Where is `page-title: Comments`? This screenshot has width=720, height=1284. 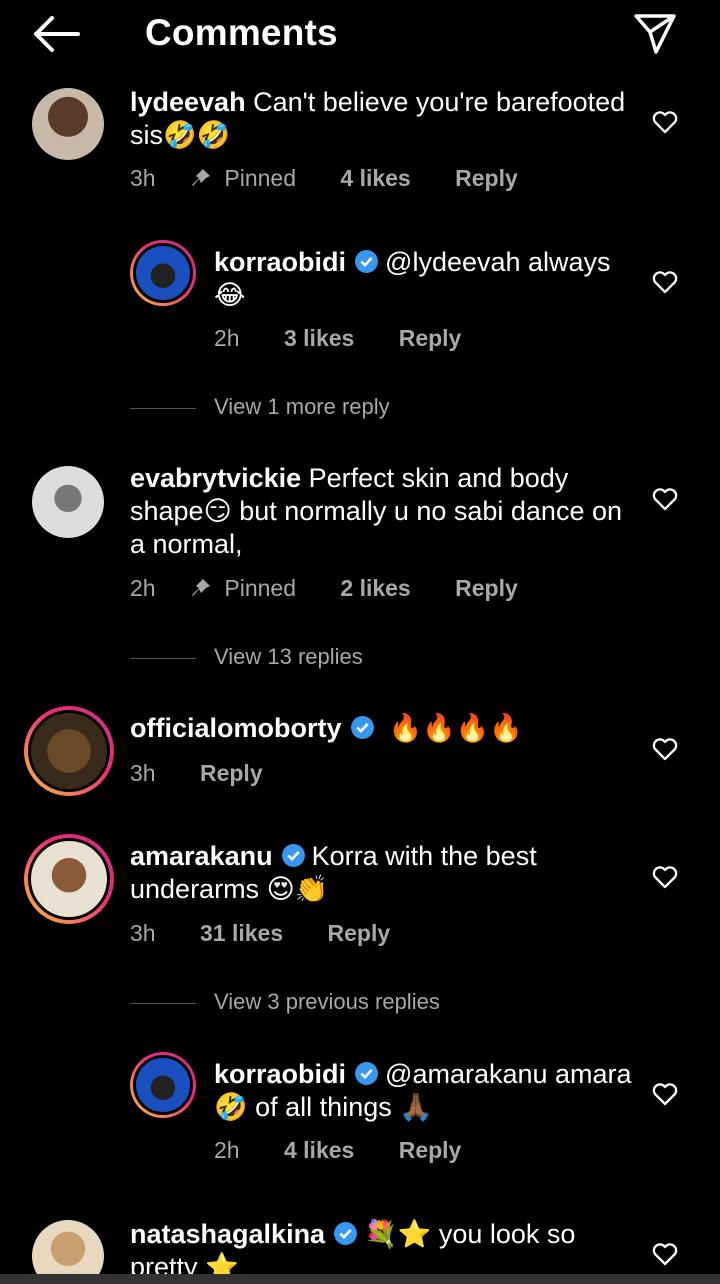 page-title: Comments is located at coordinates (241, 32).